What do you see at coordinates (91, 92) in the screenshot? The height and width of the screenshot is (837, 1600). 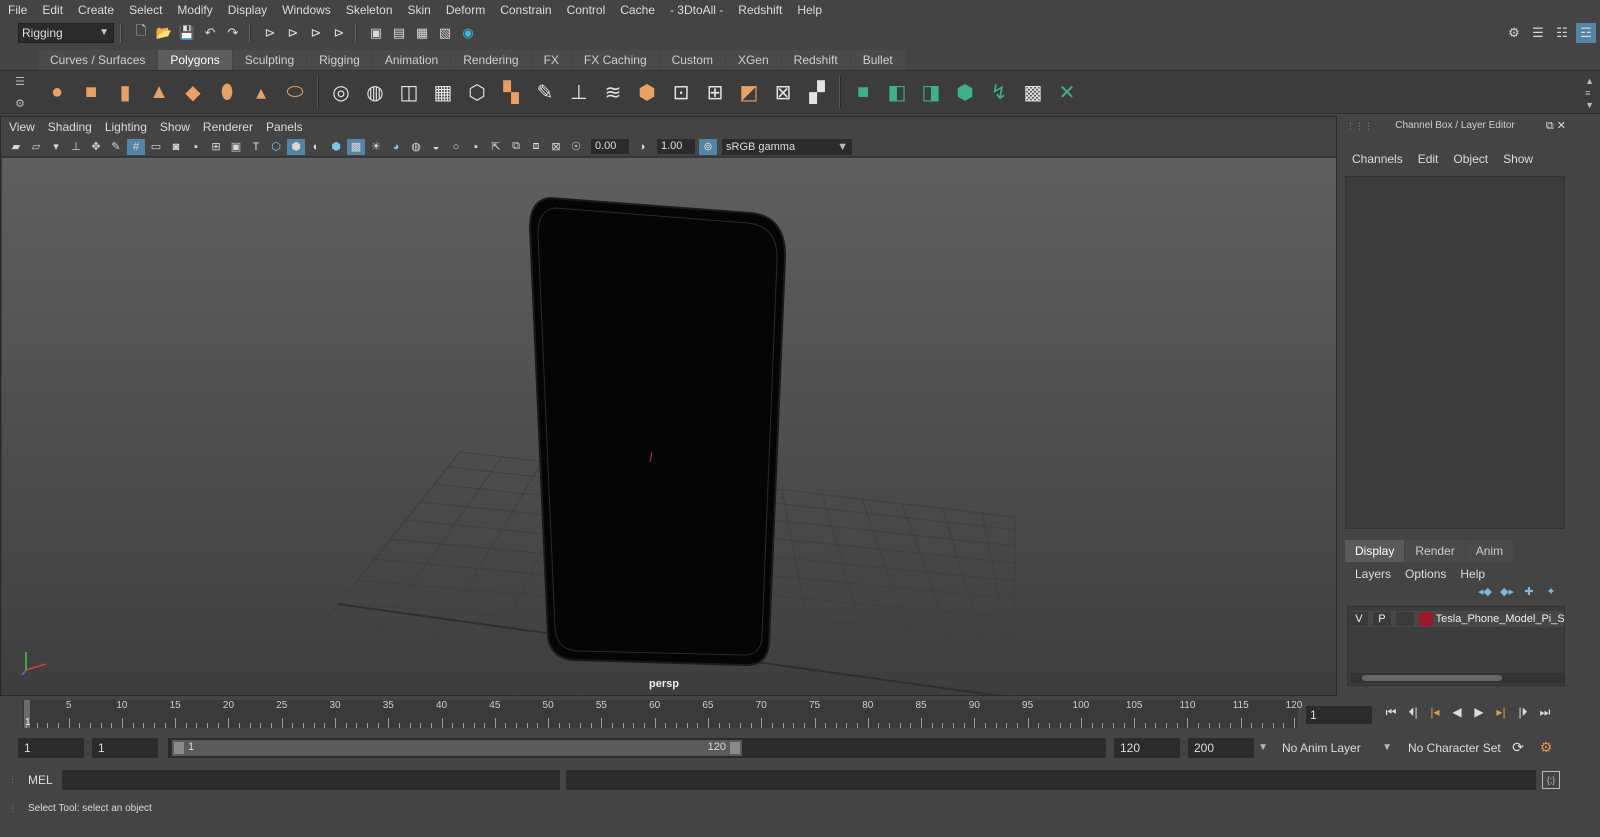 I see `poly-cube-icon: ■` at bounding box center [91, 92].